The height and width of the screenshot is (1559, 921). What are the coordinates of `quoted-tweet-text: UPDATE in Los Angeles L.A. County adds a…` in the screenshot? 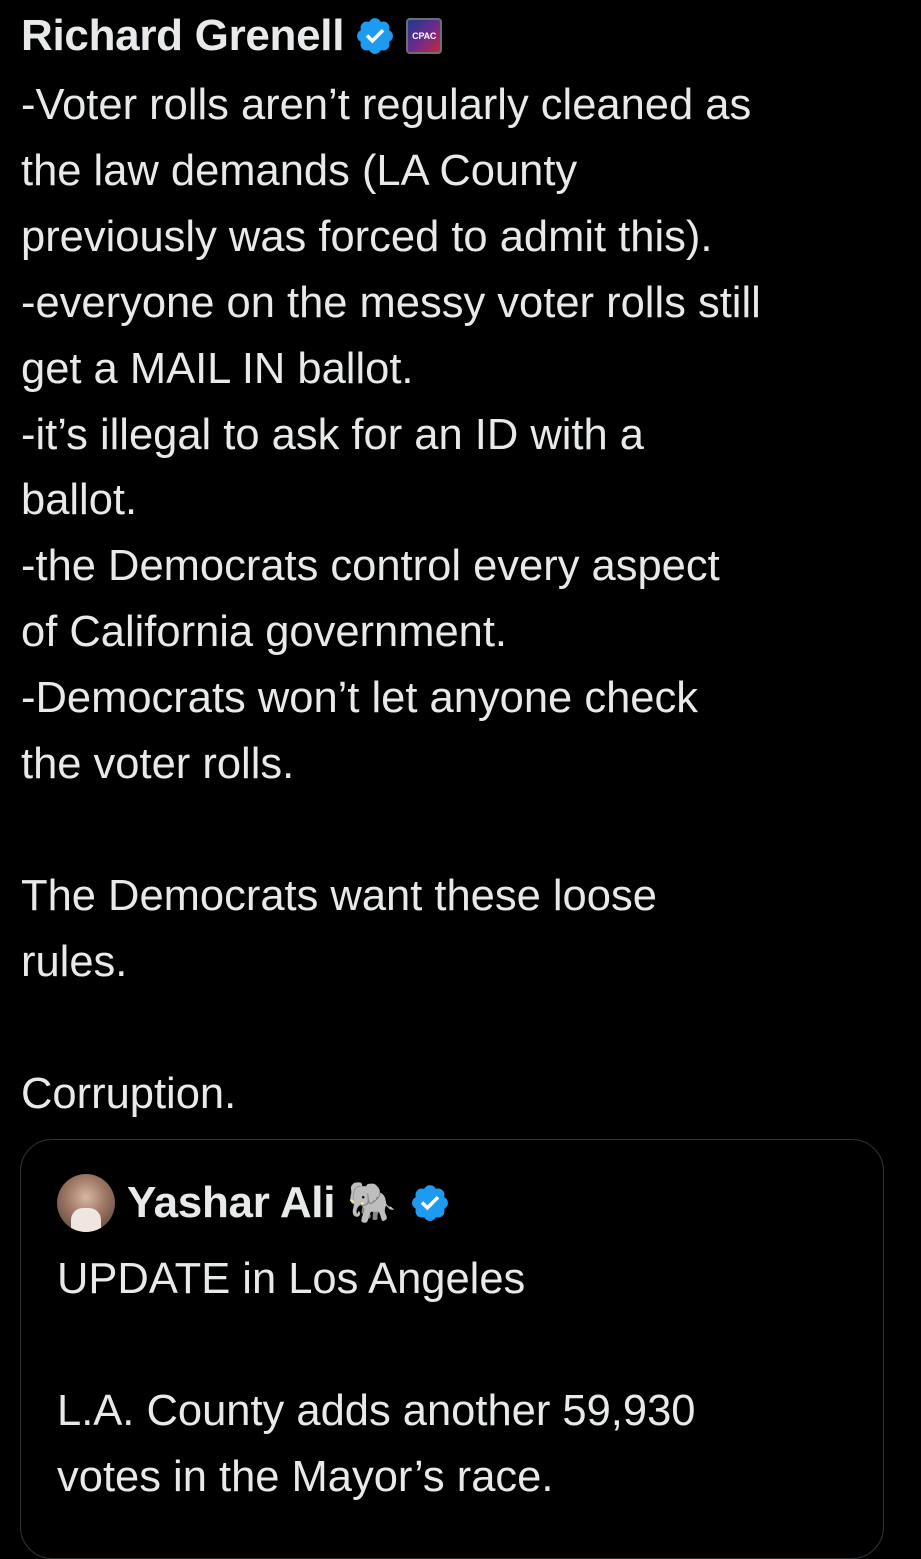 It's located at (376, 1378).